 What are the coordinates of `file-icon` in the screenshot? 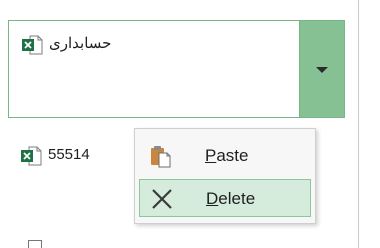 It's located at (35, 244).